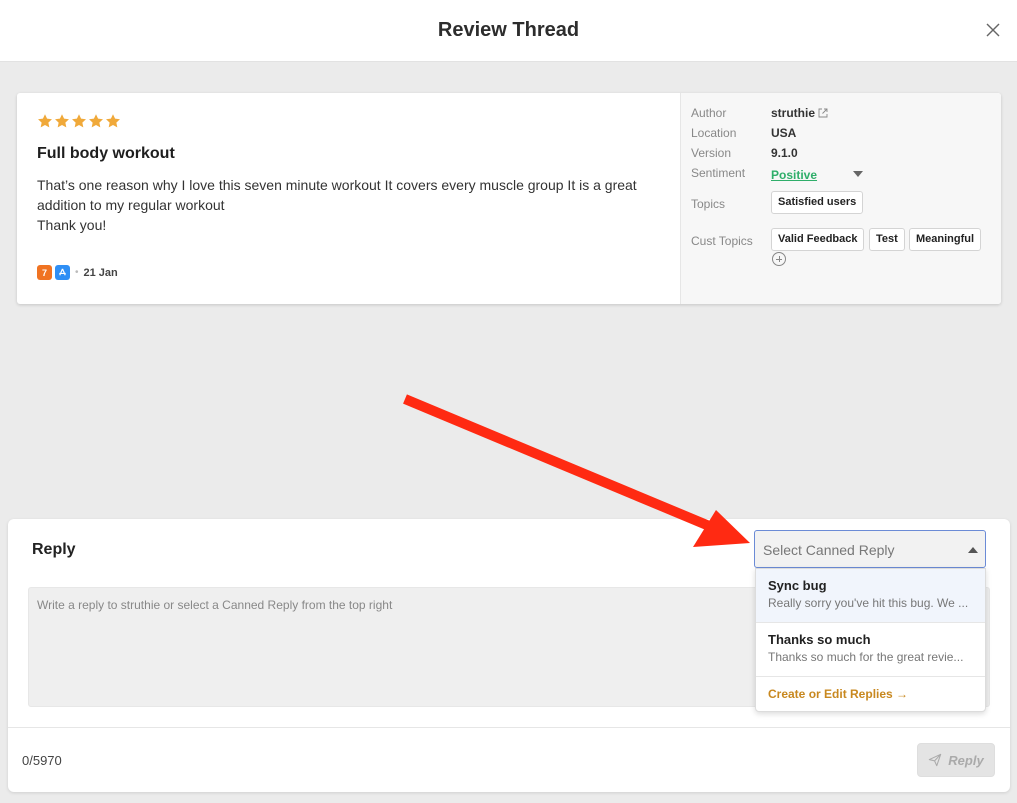 The width and height of the screenshot is (1017, 803). What do you see at coordinates (779, 259) in the screenshot?
I see `add-circle-icon` at bounding box center [779, 259].